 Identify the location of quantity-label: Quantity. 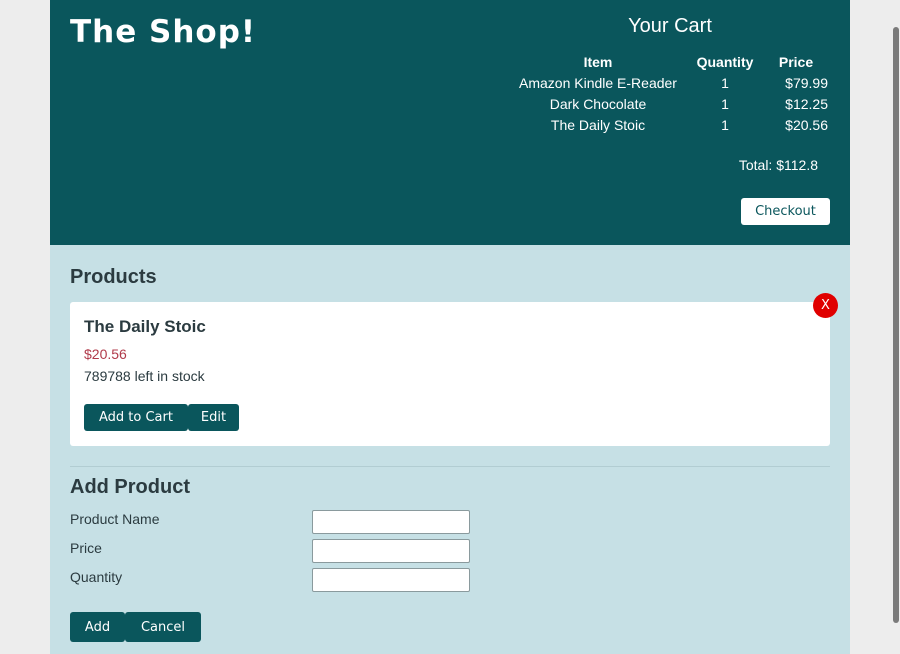
(96, 577).